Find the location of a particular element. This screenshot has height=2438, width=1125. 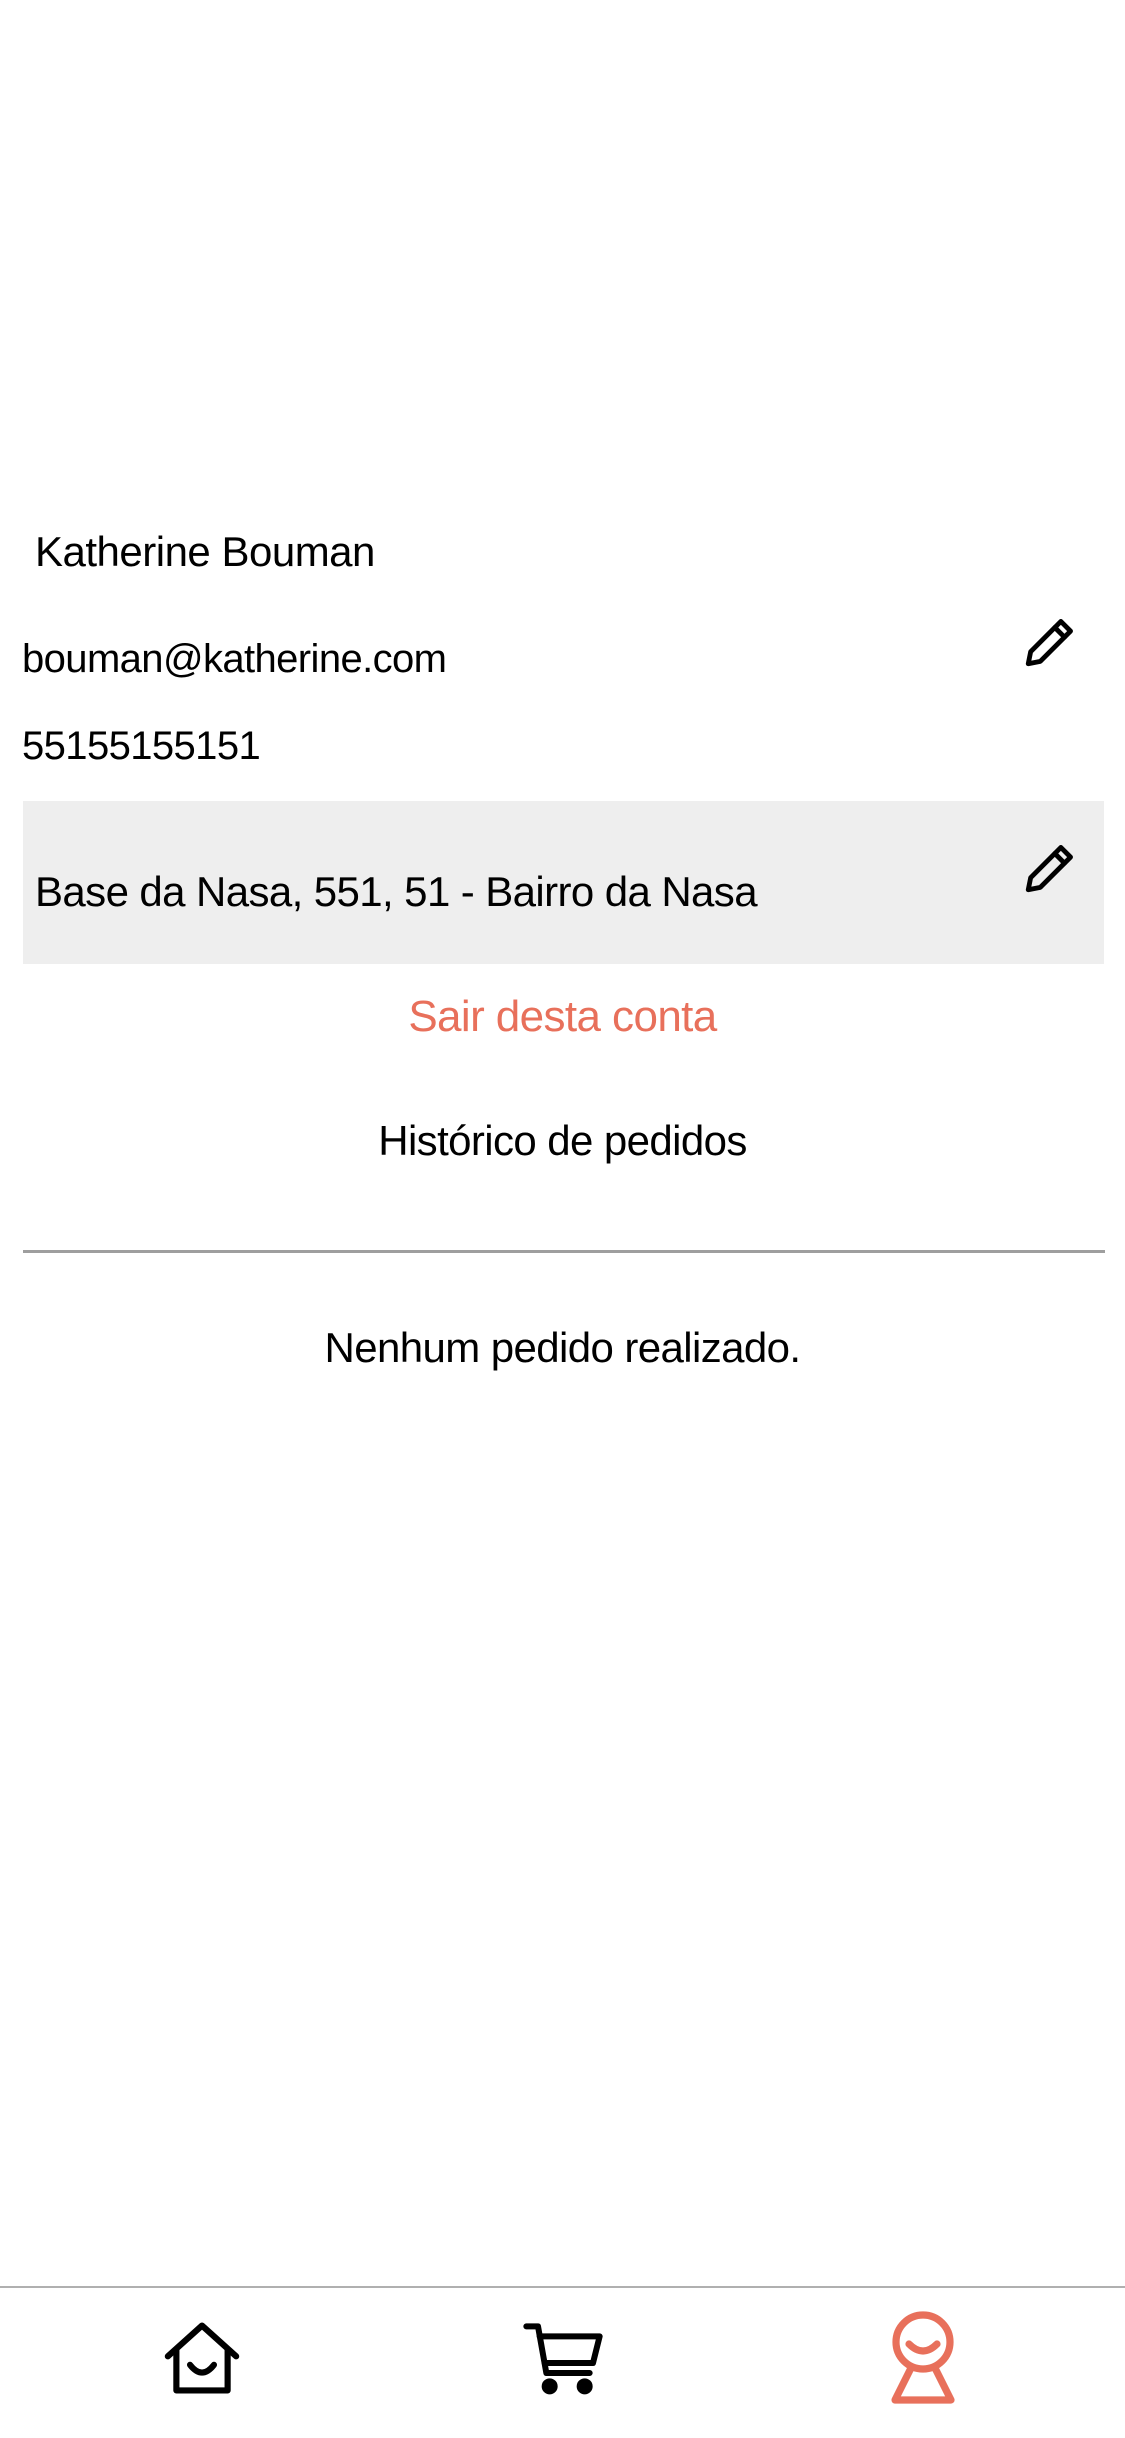

cart-icon is located at coordinates (563, 2359).